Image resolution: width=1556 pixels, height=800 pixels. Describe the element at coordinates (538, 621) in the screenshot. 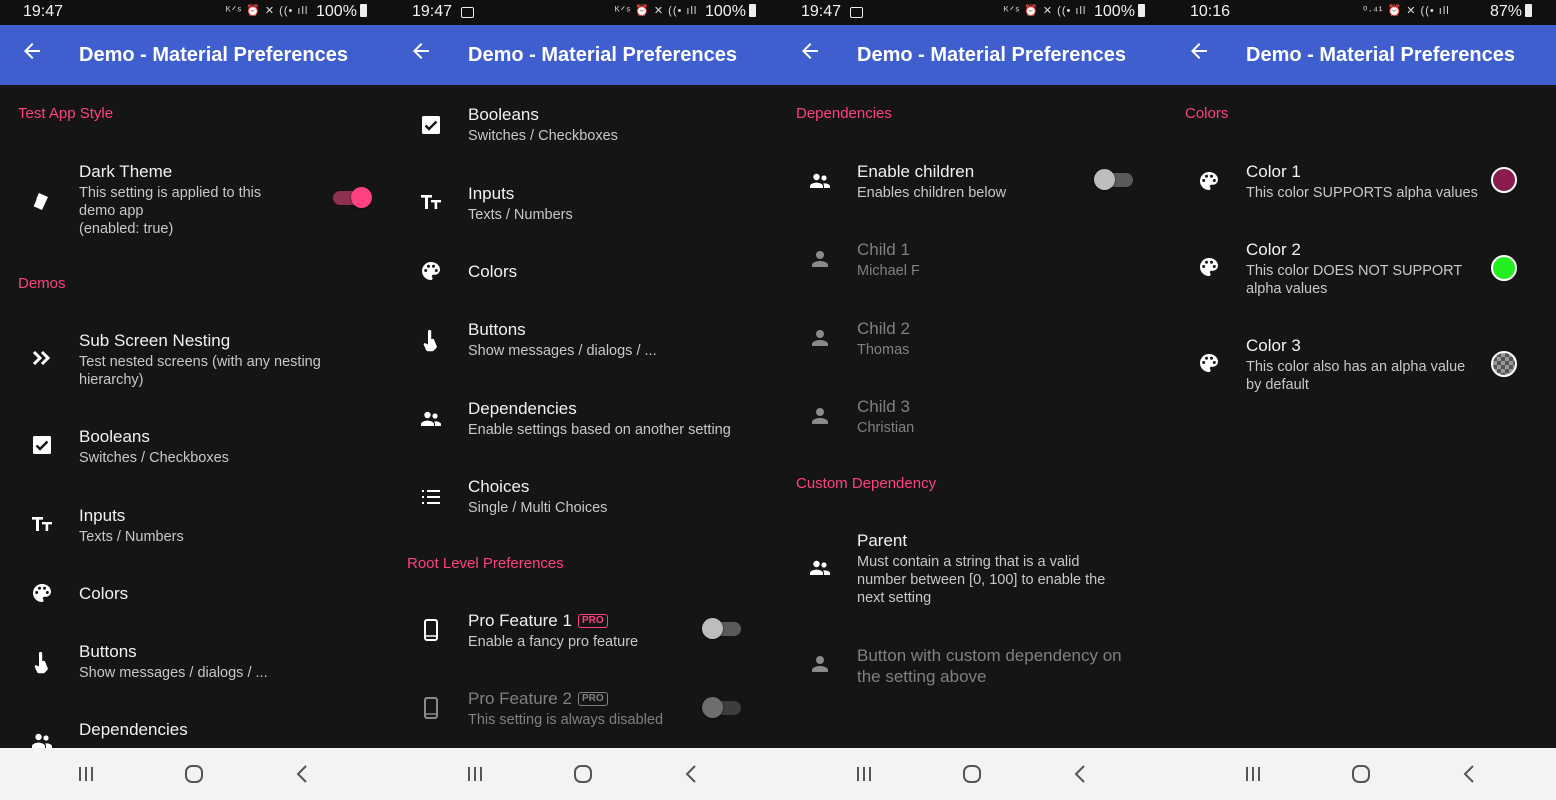

I see `pref-title: Pro Feature 1 PRO` at that location.